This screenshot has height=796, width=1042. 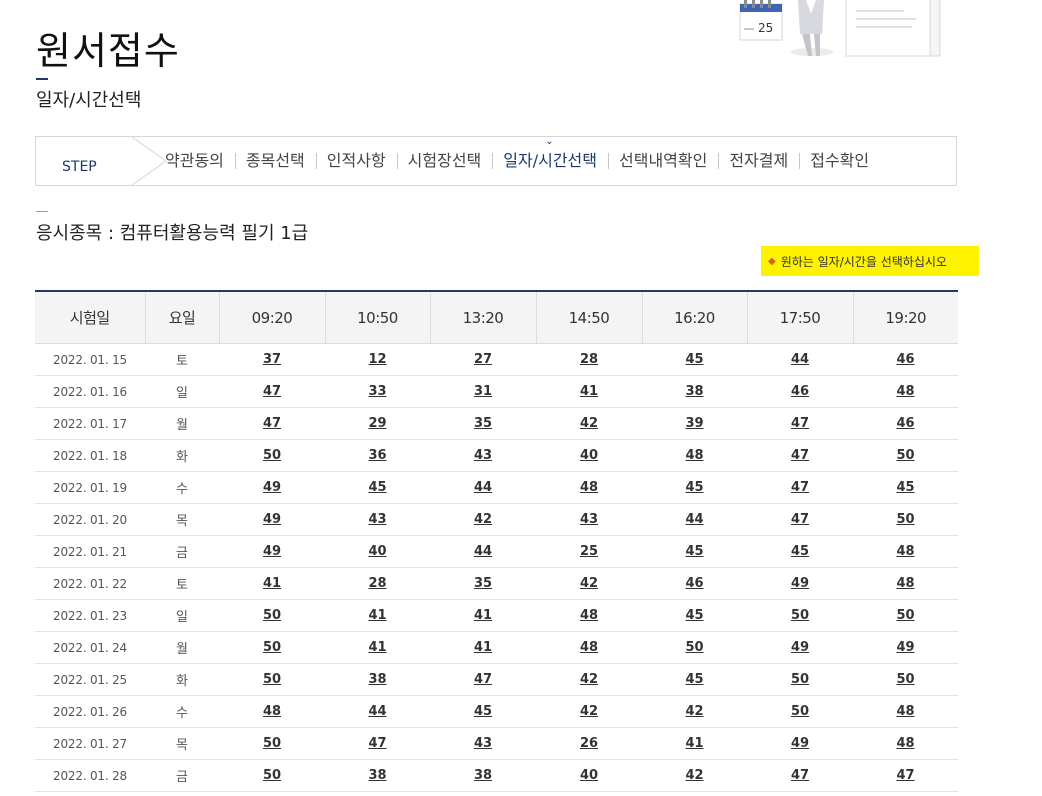 I want to click on time-slot-cell: 42, so click(x=589, y=711).